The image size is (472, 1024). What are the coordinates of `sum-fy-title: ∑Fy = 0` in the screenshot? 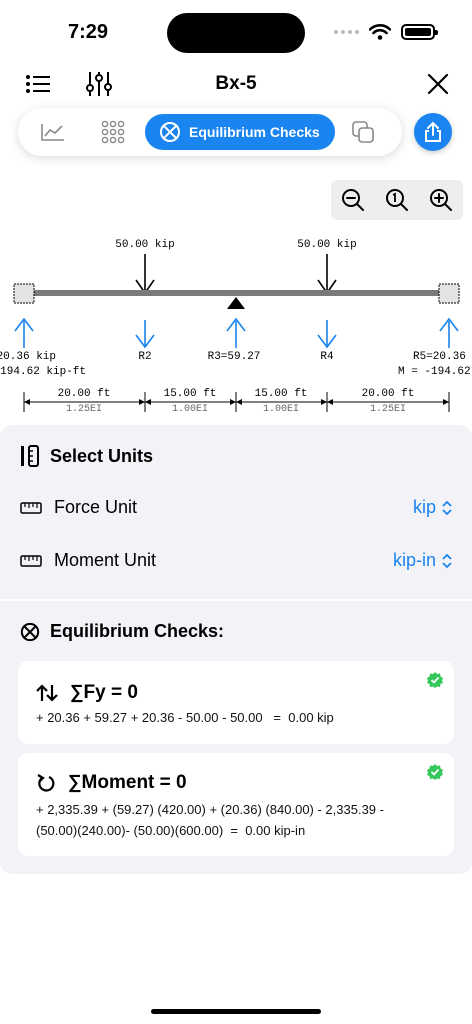 It's located at (104, 692).